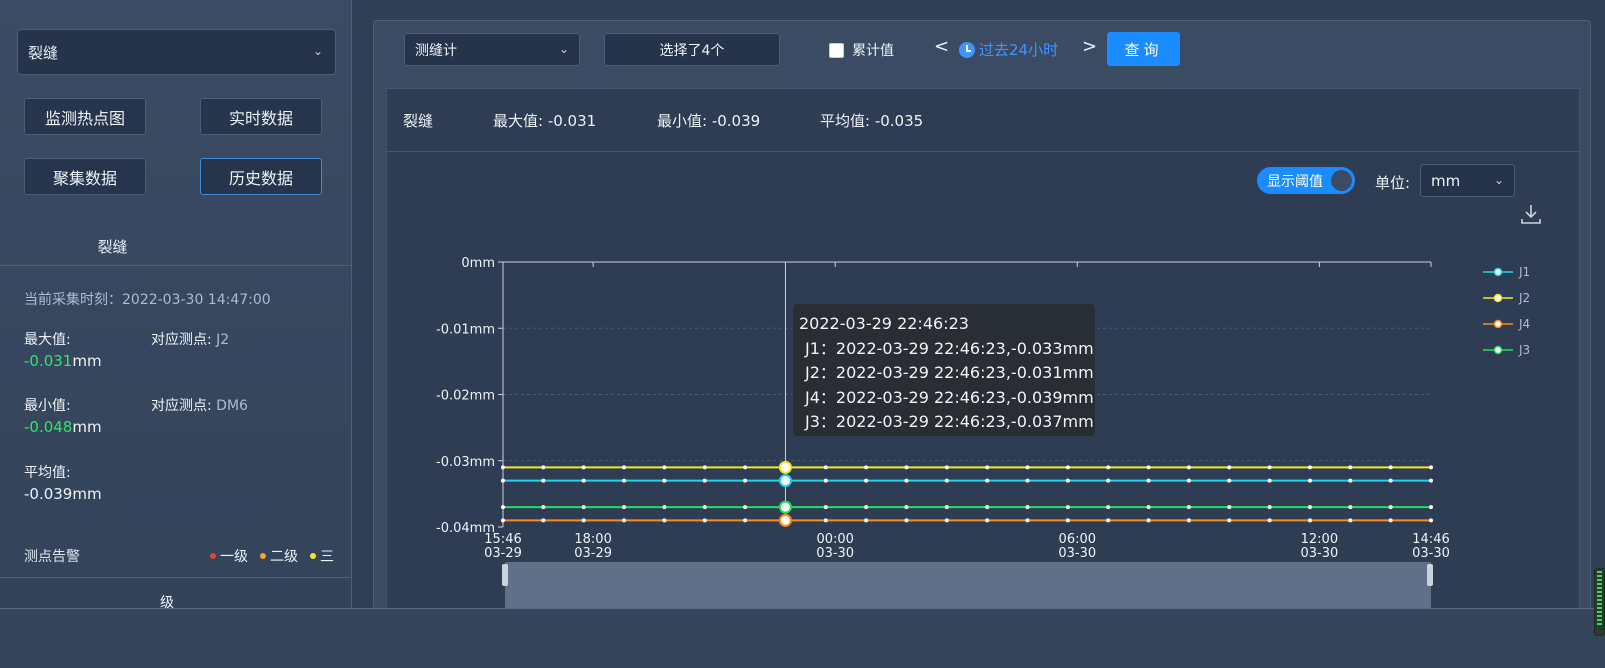  Describe the element at coordinates (313, 556) in the screenshot. I see `level-3-dot` at that location.